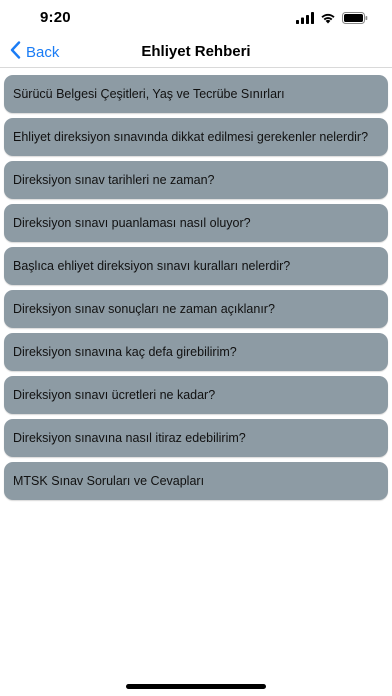 Image resolution: width=392 pixels, height=696 pixels. What do you see at coordinates (196, 395) in the screenshot?
I see `list-item: Direksiyon sınavı ücretleri ne kadar?` at bounding box center [196, 395].